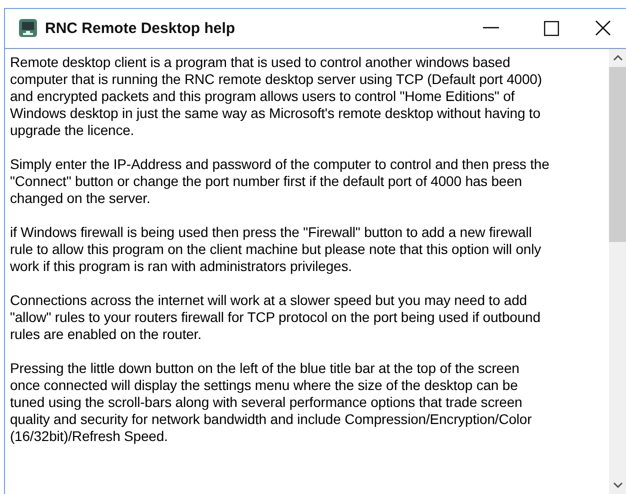 The image size is (626, 494). What do you see at coordinates (617, 58) in the screenshot?
I see `scroll-up-icon` at bounding box center [617, 58].